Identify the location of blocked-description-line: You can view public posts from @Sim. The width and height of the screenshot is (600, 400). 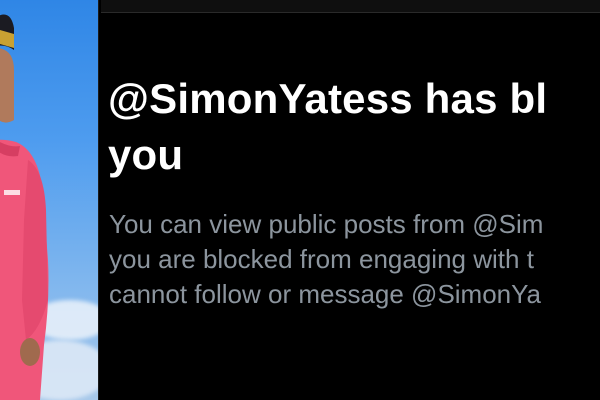
(326, 224).